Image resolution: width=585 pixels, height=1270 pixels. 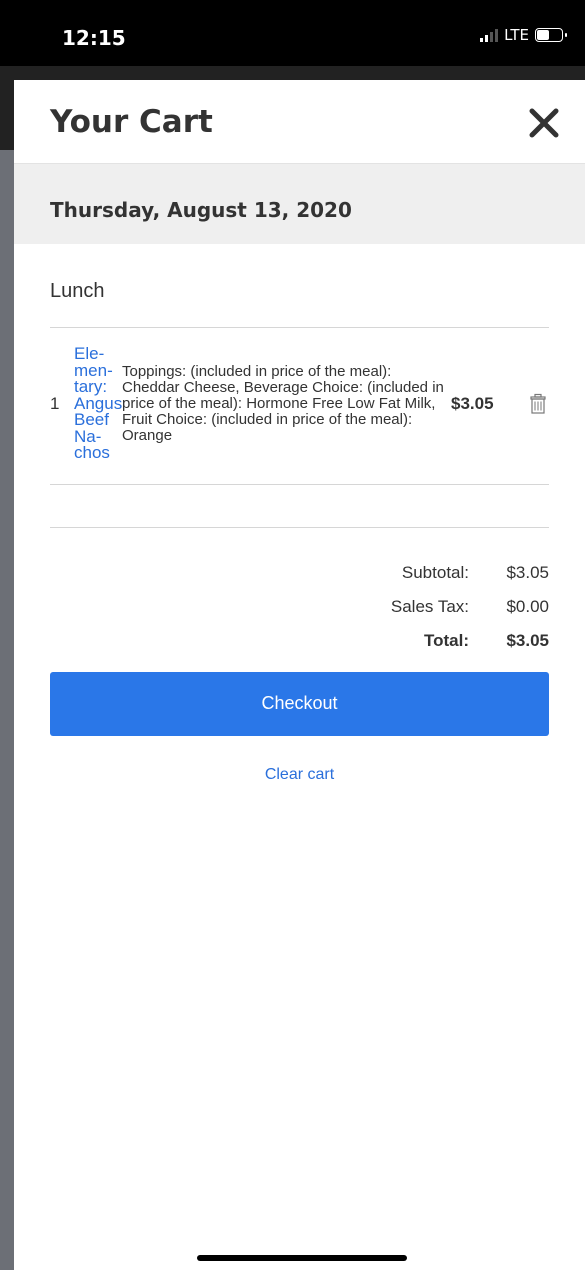 I want to click on network-label: LTE, so click(x=516, y=35).